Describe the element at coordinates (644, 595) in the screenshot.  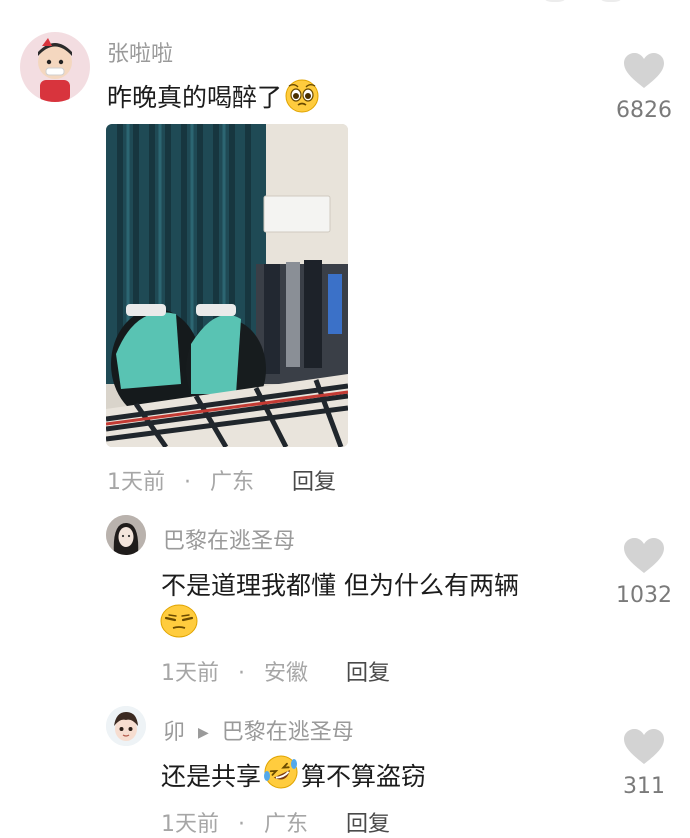
I see `like-count: 1032` at that location.